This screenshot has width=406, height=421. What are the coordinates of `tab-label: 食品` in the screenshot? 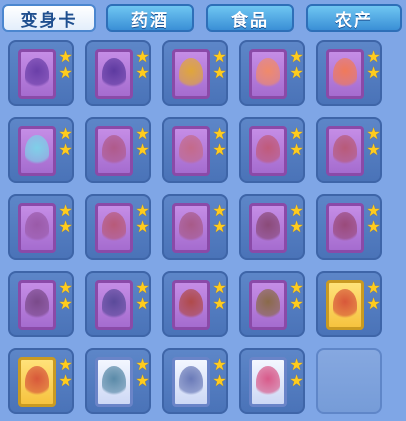 It's located at (250, 20).